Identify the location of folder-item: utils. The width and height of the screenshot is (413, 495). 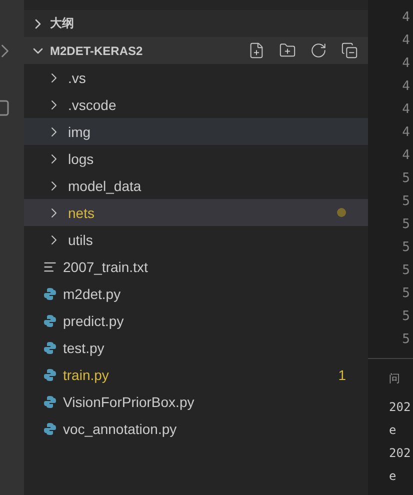
(196, 239).